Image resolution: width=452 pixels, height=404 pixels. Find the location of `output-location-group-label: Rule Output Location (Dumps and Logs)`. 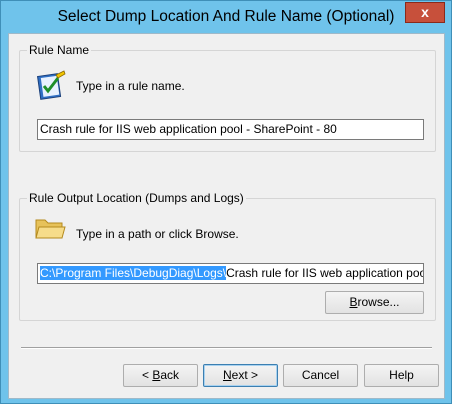

output-location-group-label: Rule Output Location (Dumps and Logs) is located at coordinates (136, 198).